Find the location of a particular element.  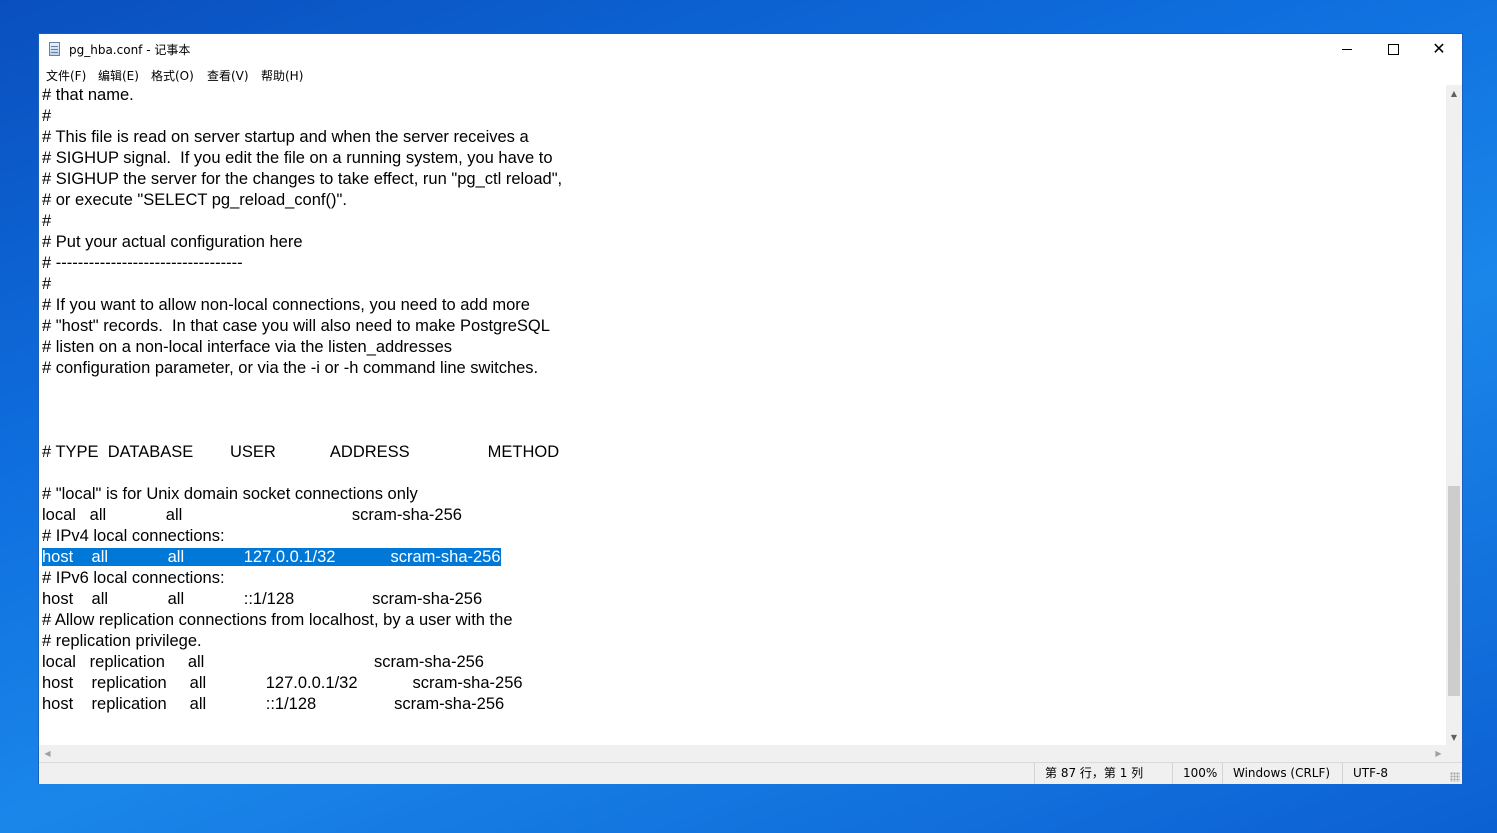

text-line-content: host all all 127.0.0.1/32 scram-sha-256 is located at coordinates (271, 557).